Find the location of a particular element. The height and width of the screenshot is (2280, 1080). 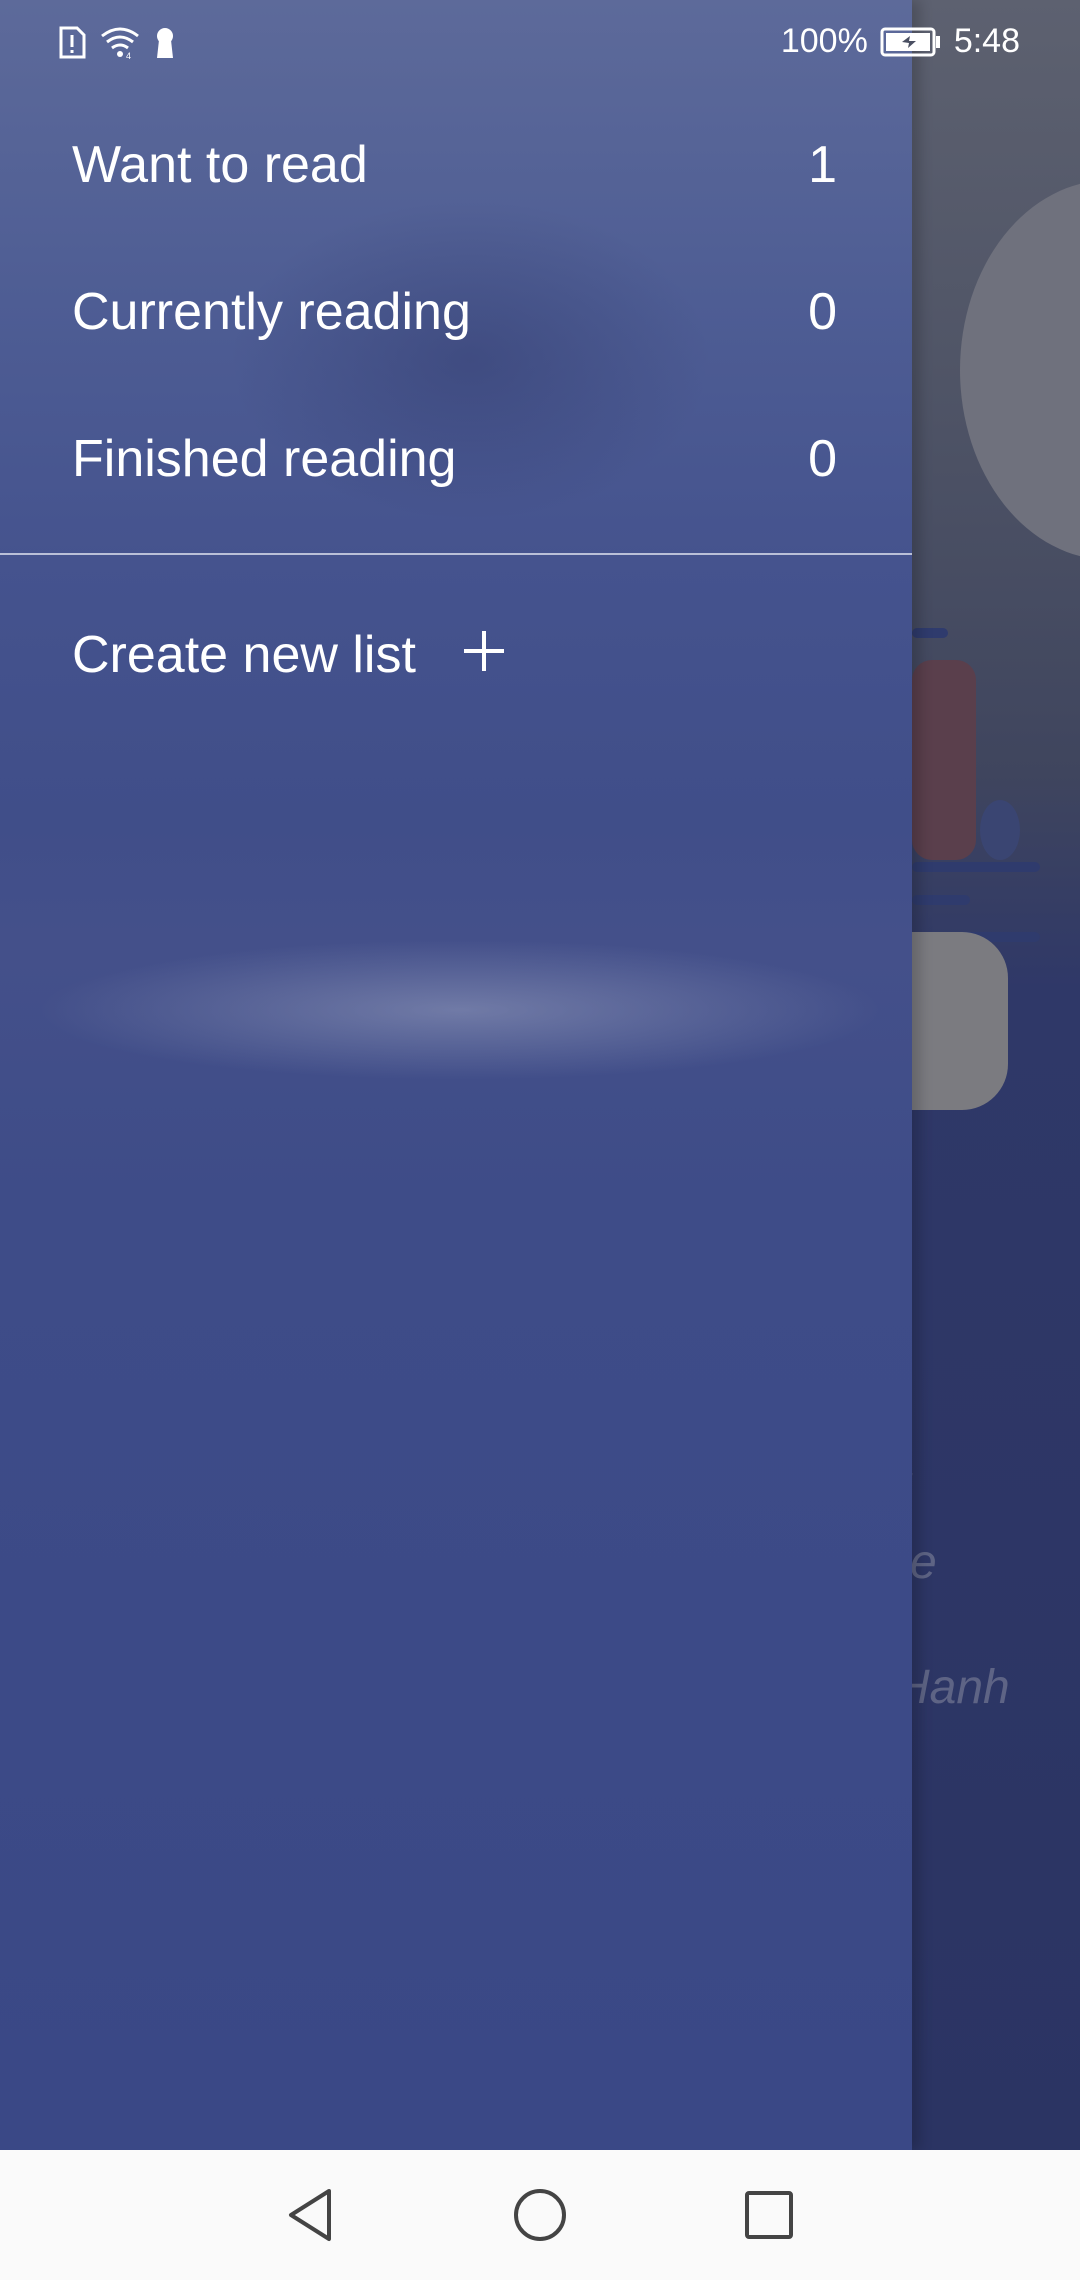

battery-charging-icon is located at coordinates (910, 41).